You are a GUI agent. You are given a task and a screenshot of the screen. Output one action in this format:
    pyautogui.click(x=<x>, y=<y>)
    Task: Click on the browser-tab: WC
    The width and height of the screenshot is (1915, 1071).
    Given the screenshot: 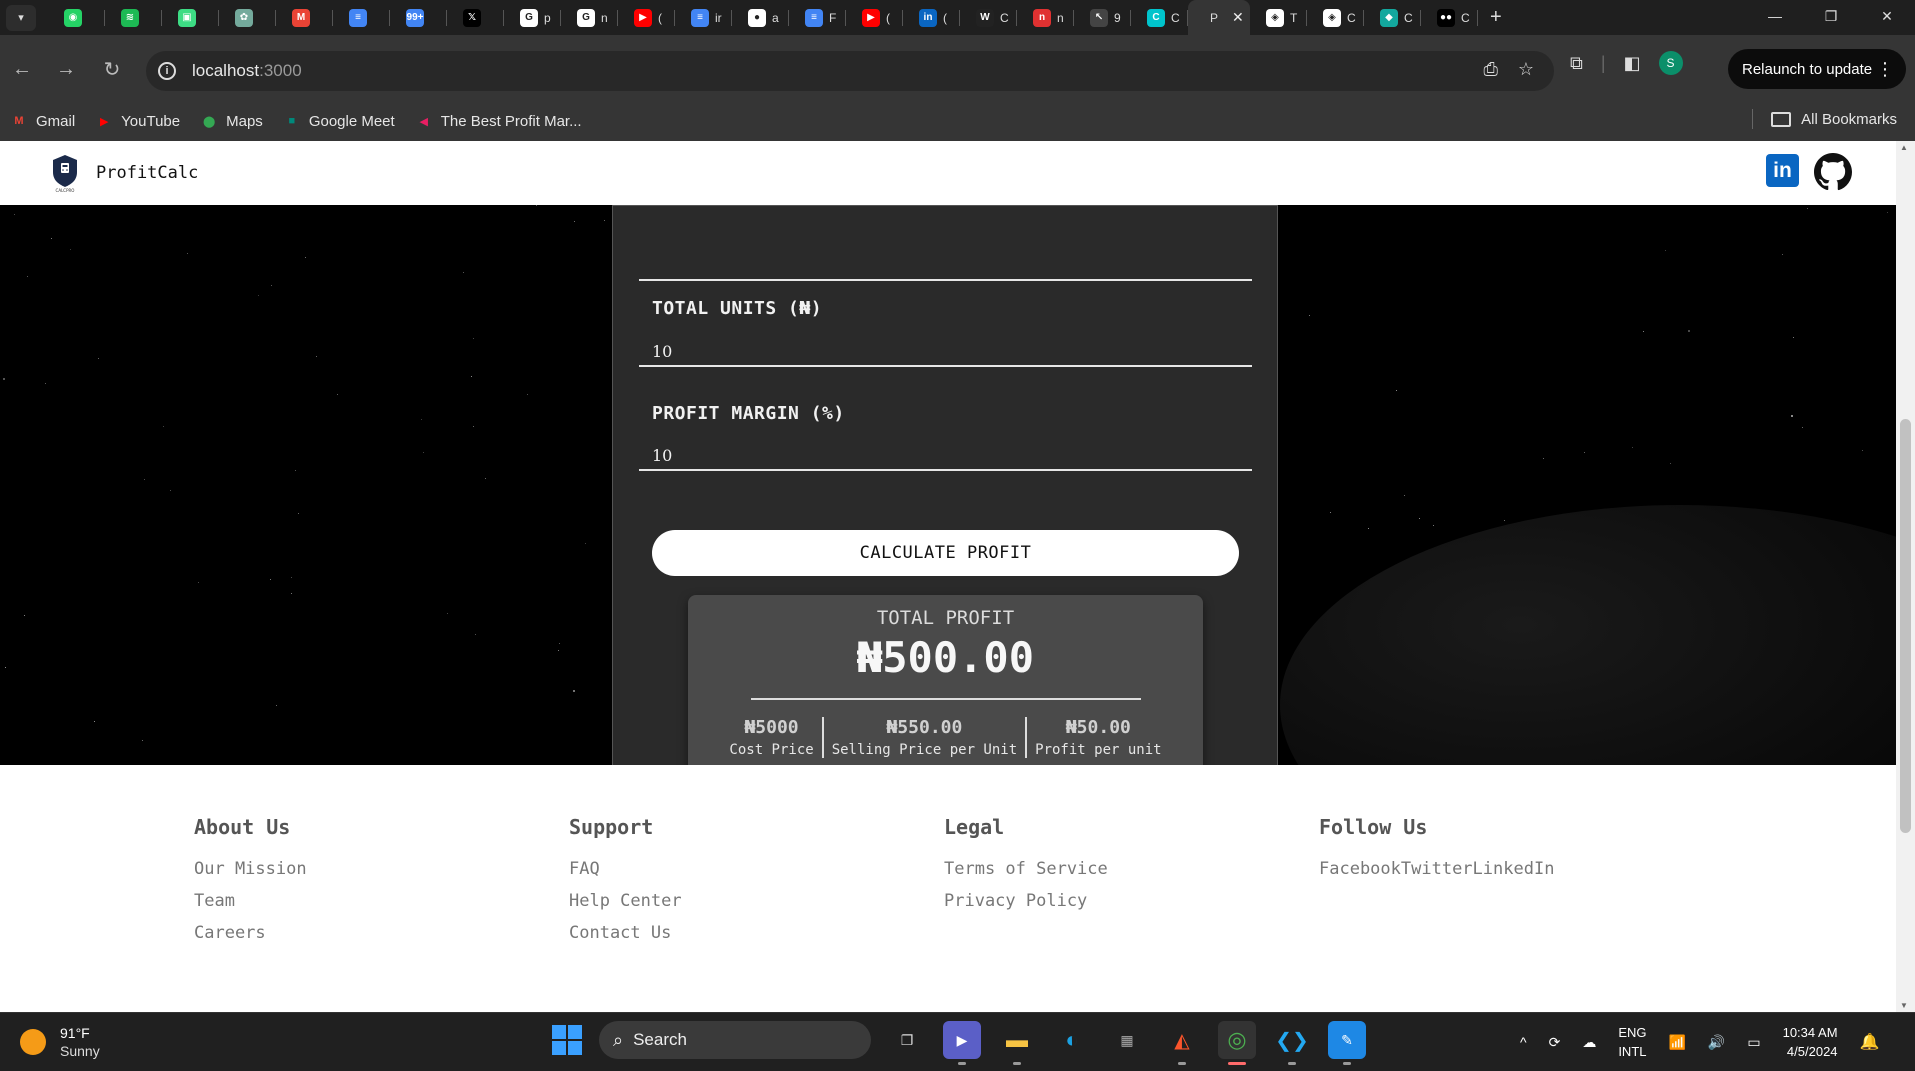 What is the action you would take?
    pyautogui.click(x=988, y=17)
    